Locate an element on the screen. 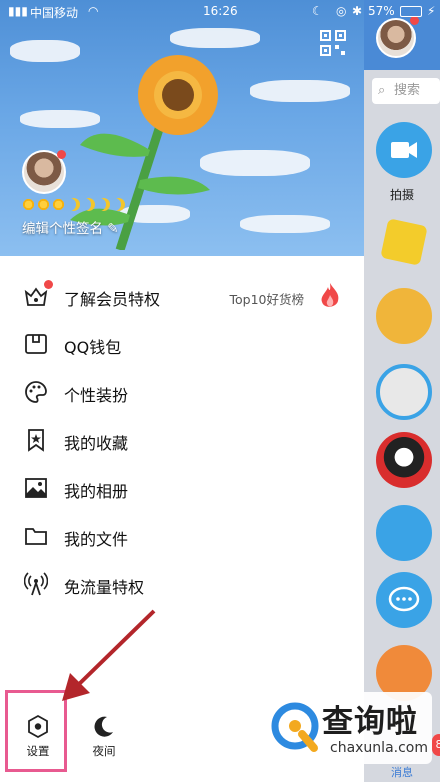  edit-signature-link: 编辑个性签名 ✎ is located at coordinates (70, 227).